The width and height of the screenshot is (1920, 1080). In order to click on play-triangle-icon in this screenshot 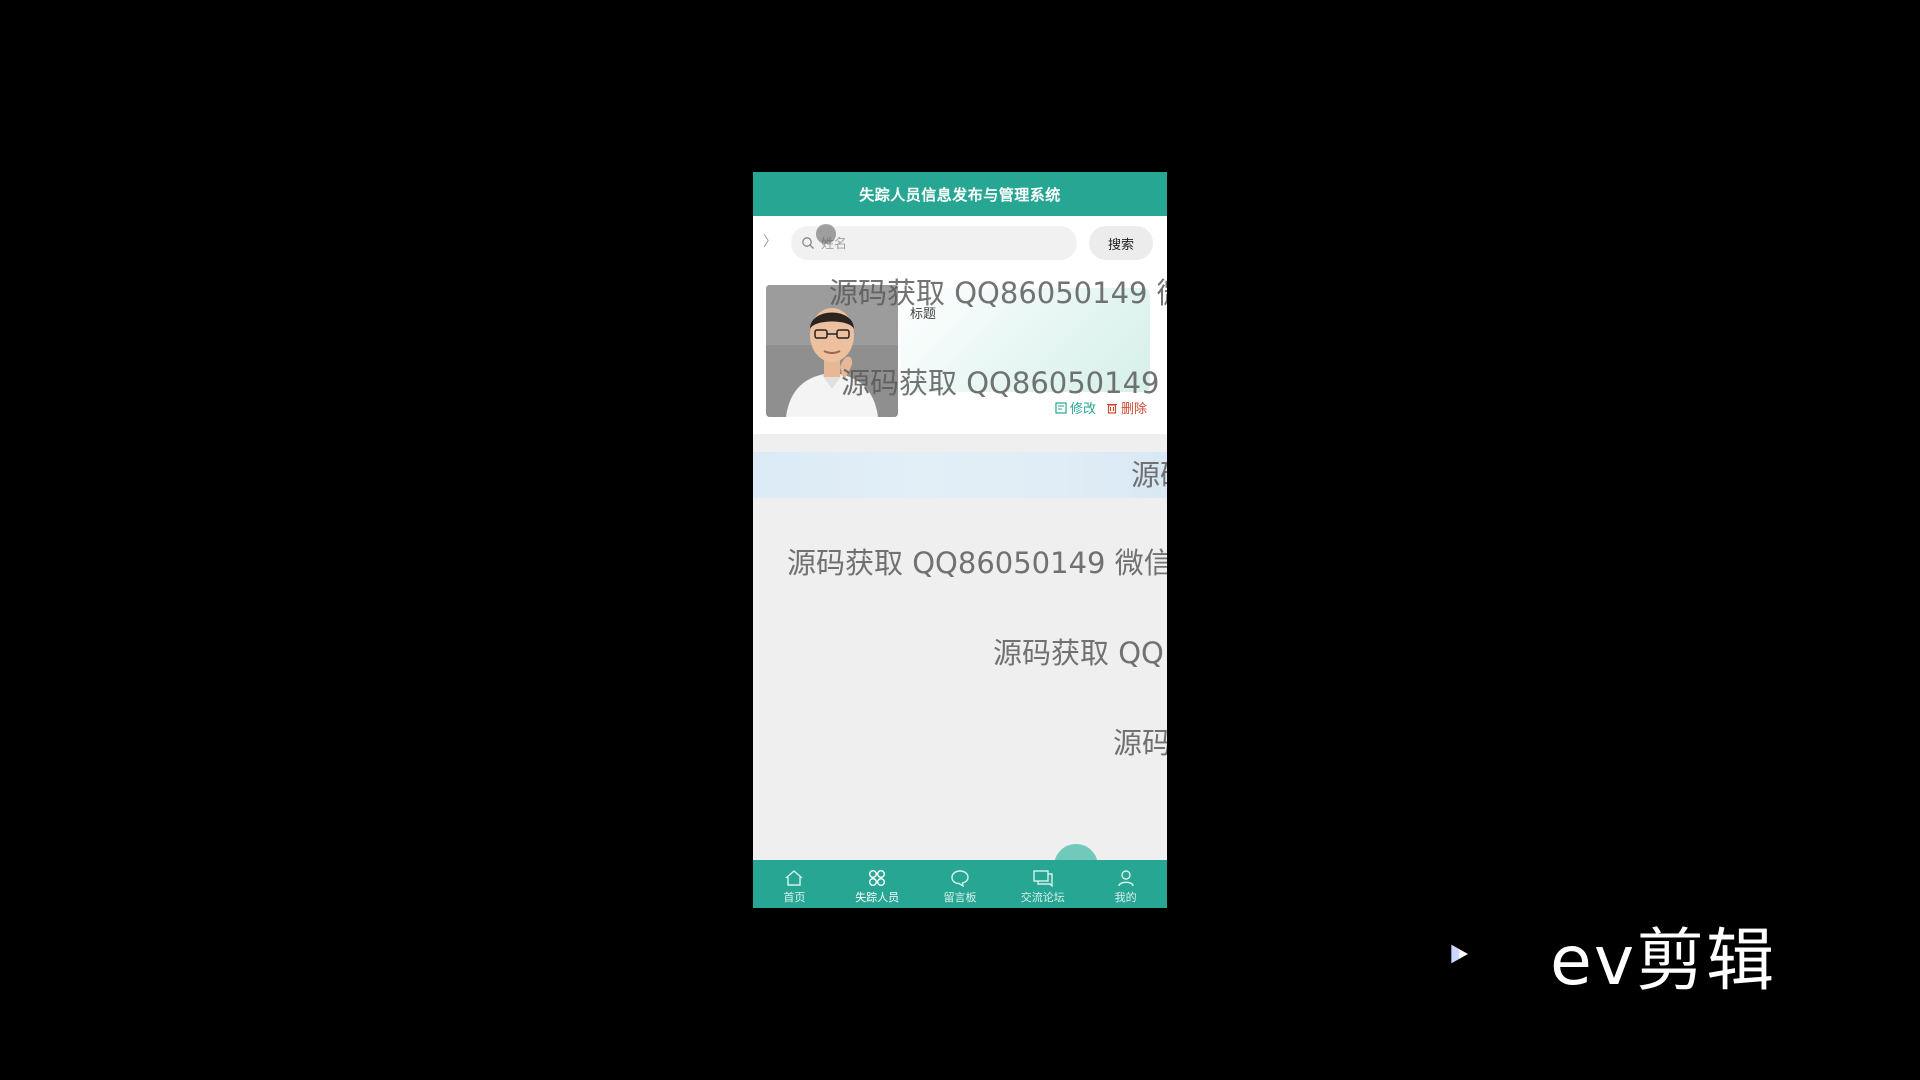, I will do `click(1459, 954)`.